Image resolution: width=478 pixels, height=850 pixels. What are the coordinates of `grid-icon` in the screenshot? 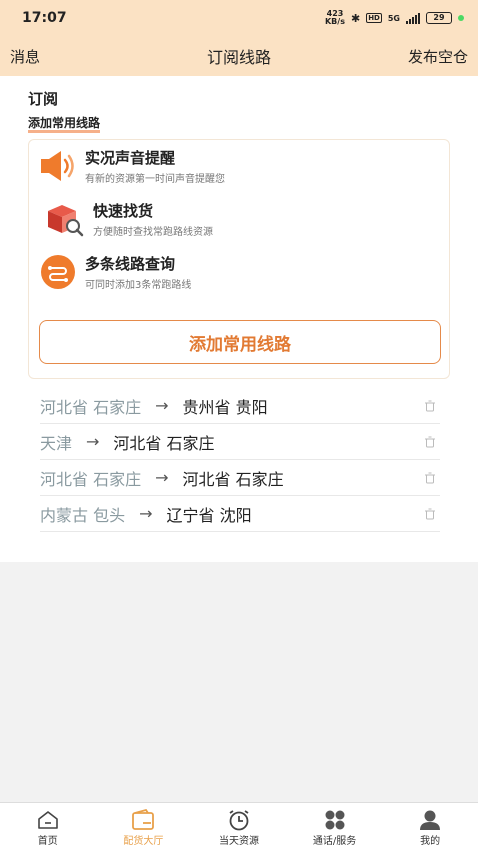 It's located at (335, 820).